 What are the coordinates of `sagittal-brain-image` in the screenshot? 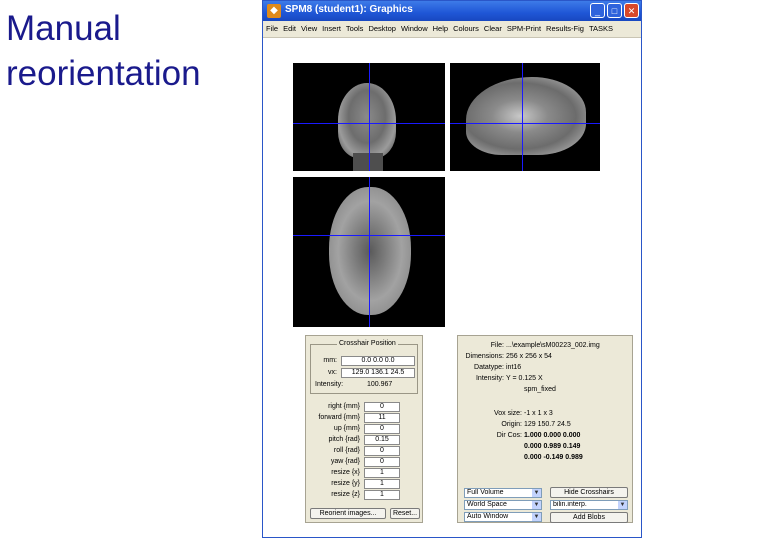 It's located at (526, 116).